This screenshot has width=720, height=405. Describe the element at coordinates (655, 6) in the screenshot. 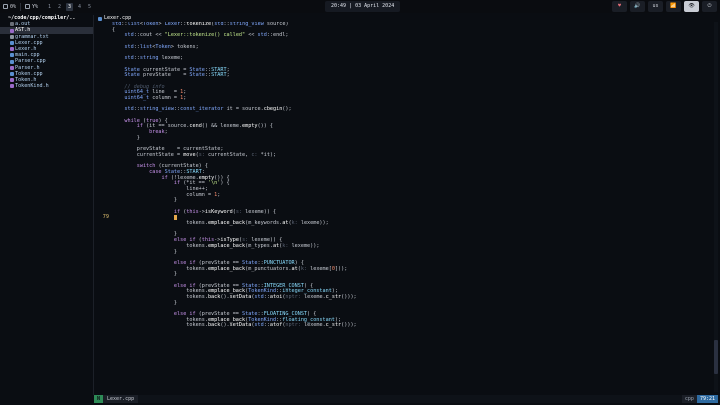

I see `keyboard-layout: us` at that location.